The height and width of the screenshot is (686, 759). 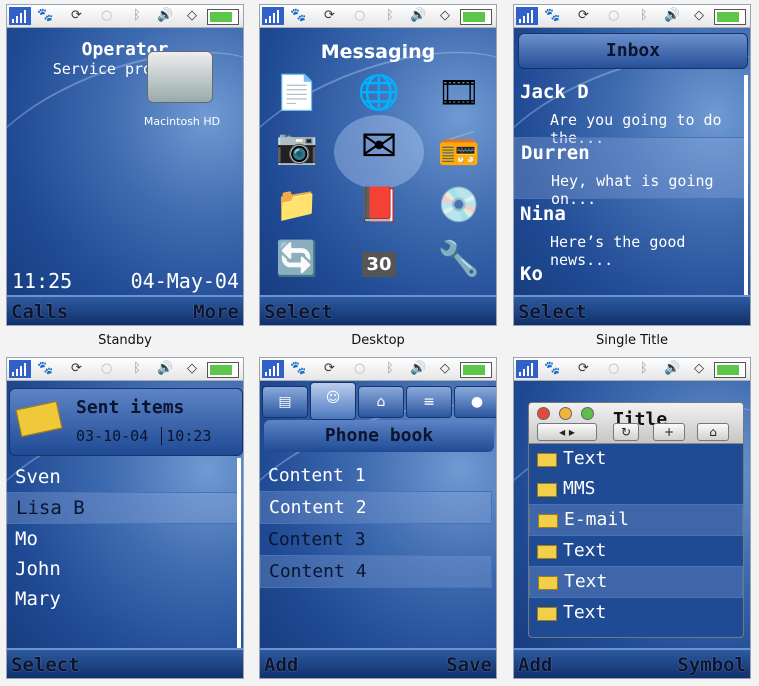 I want to click on contact-icon: ☺, so click(x=333, y=401).